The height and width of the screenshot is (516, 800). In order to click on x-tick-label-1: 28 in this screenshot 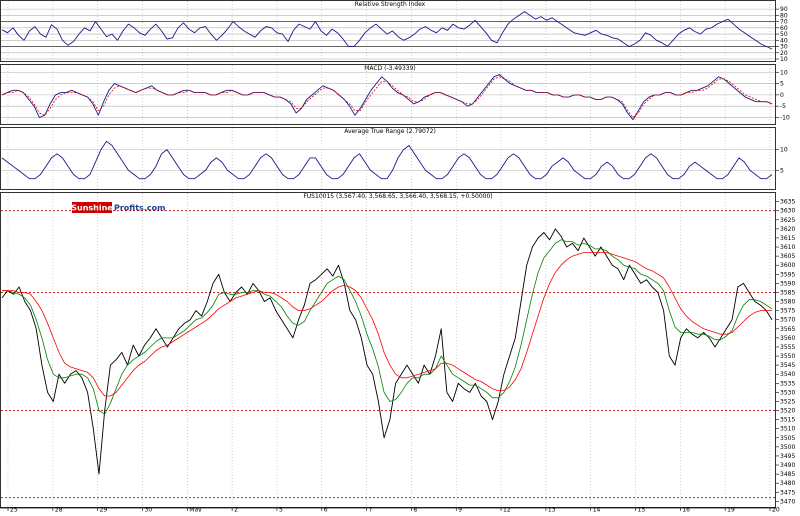, I will do `click(59, 510)`.